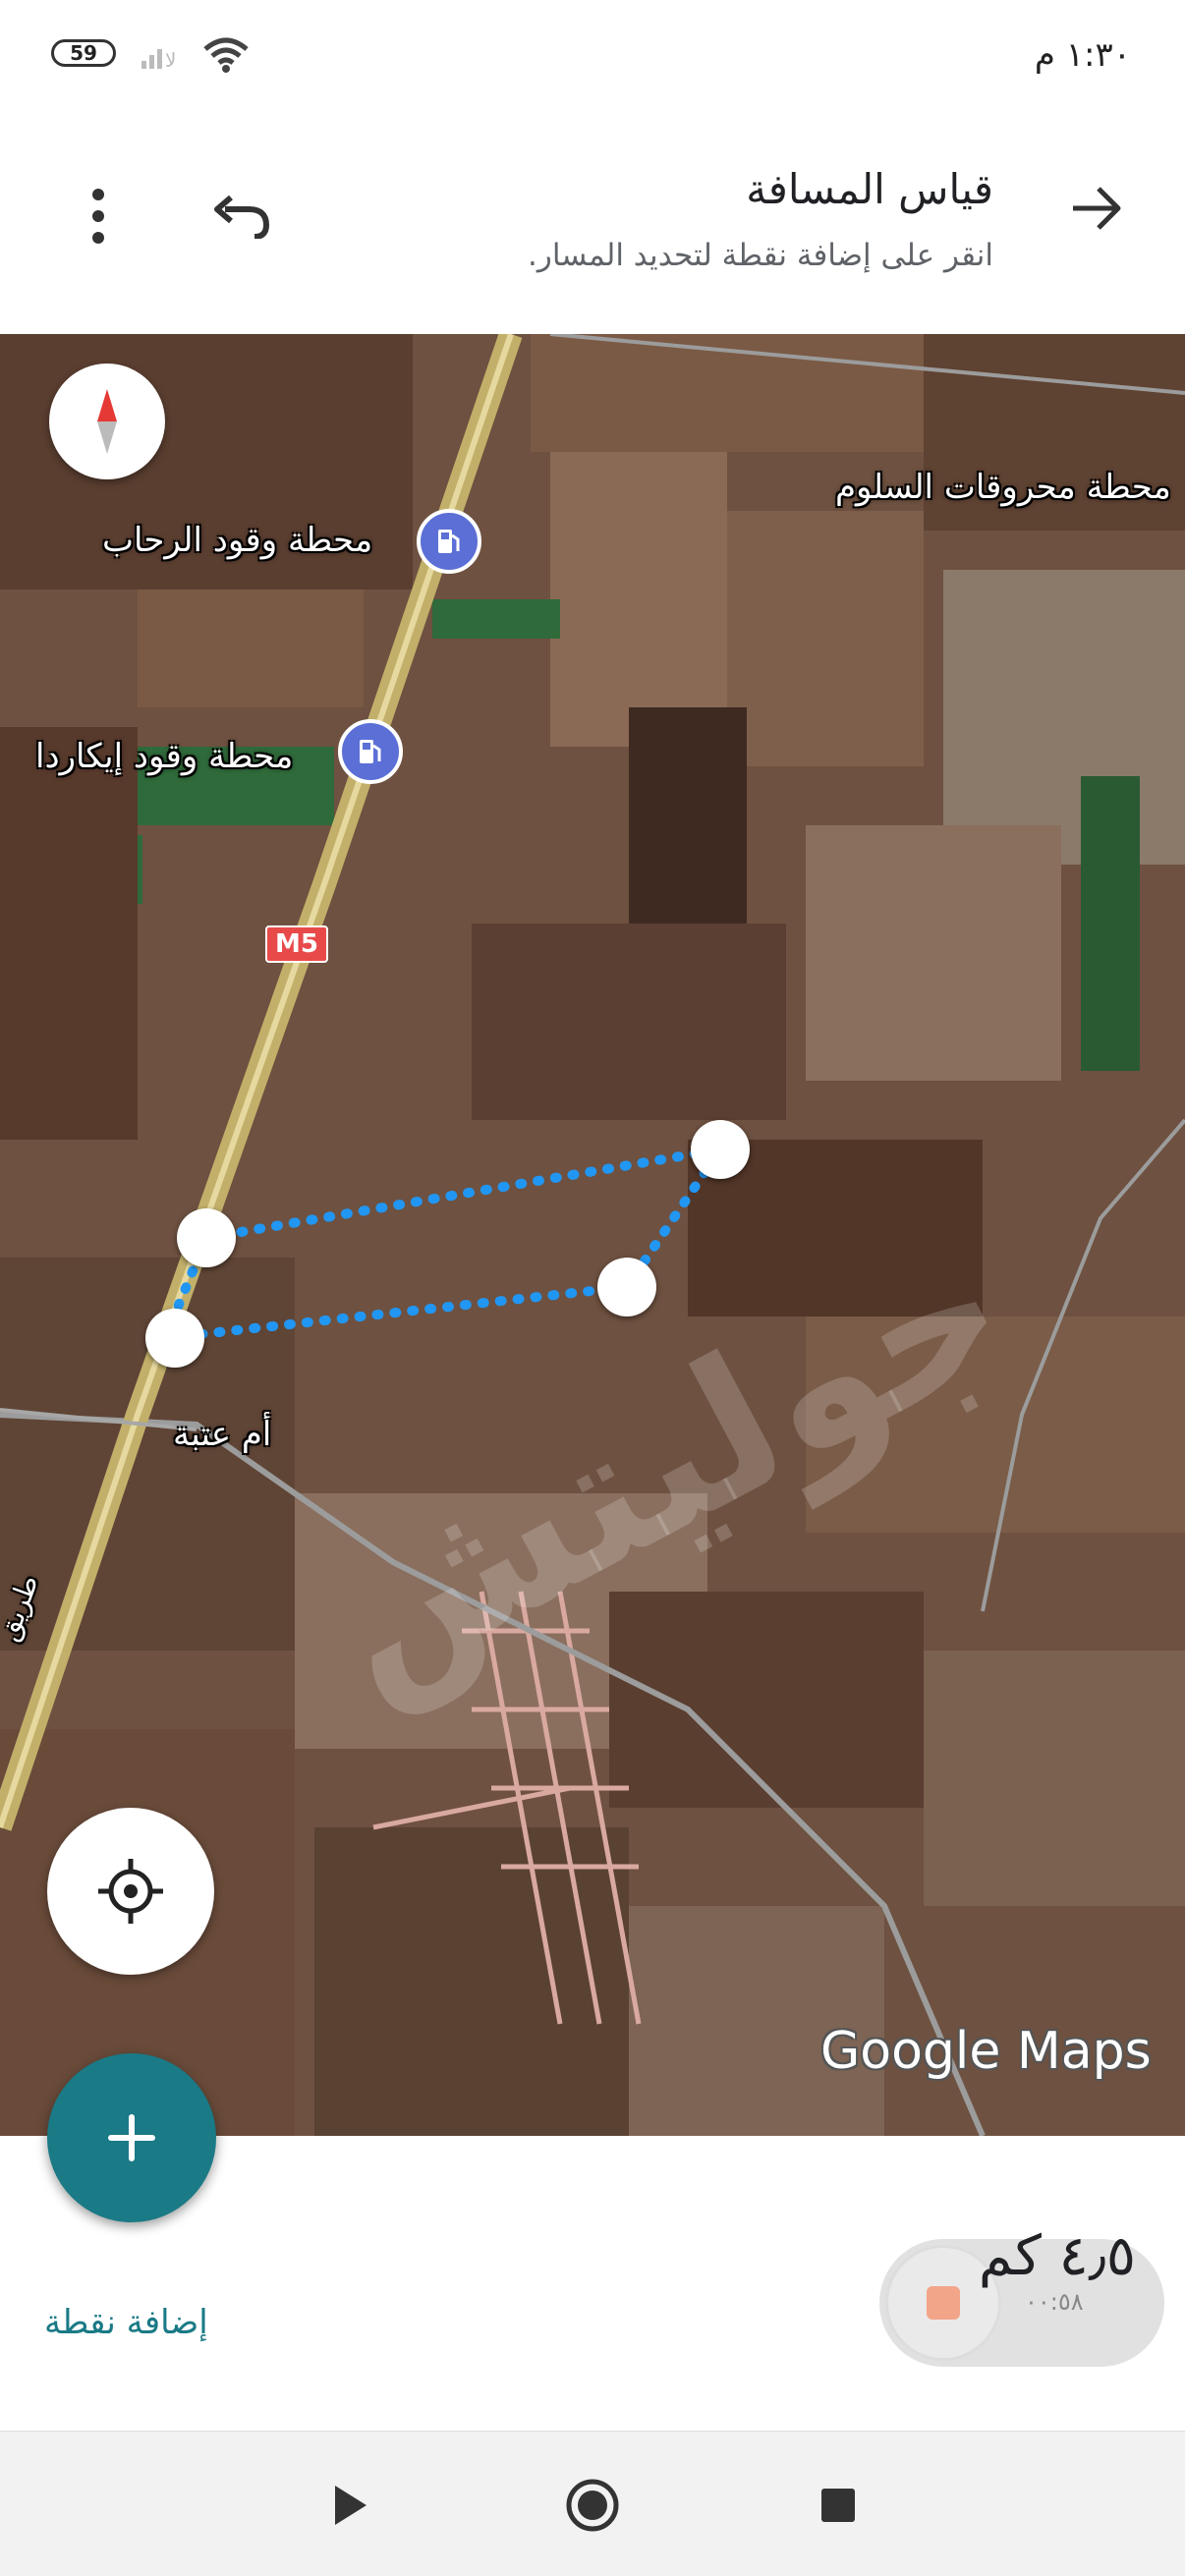  I want to click on signal-icon: لا, so click(163, 56).